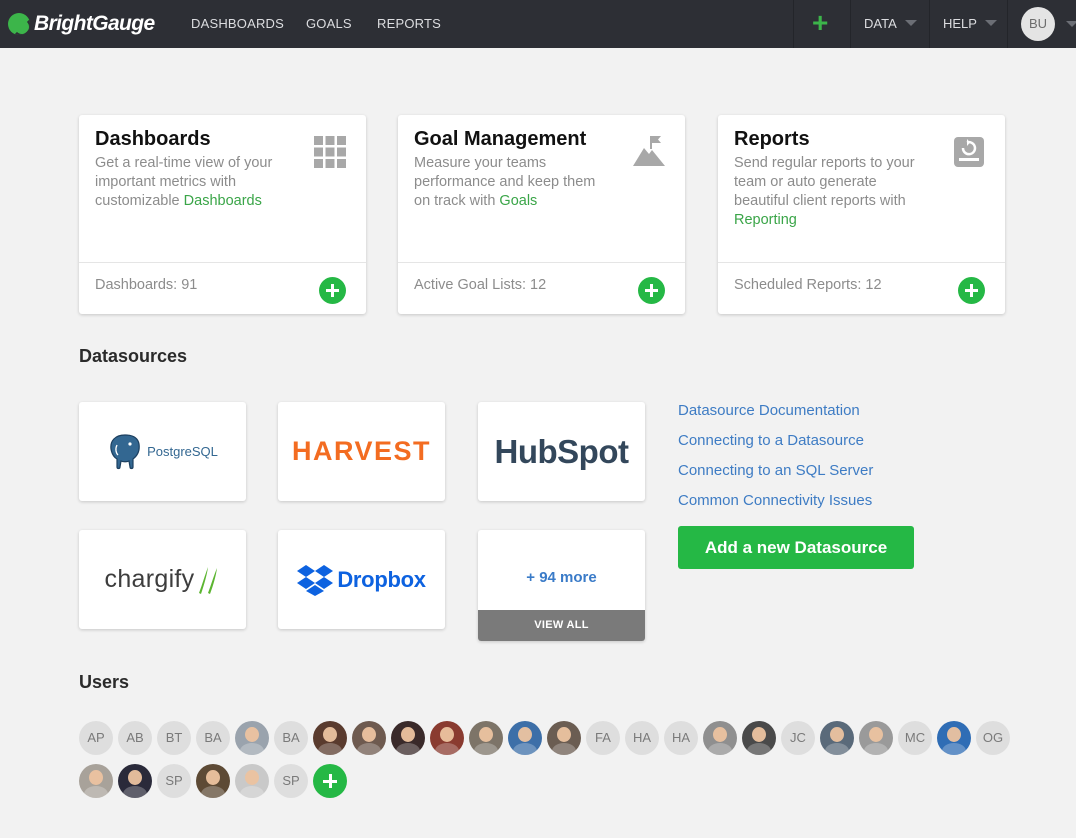  What do you see at coordinates (769, 410) in the screenshot?
I see `datasource-documentation-link: Datasource Documentation` at bounding box center [769, 410].